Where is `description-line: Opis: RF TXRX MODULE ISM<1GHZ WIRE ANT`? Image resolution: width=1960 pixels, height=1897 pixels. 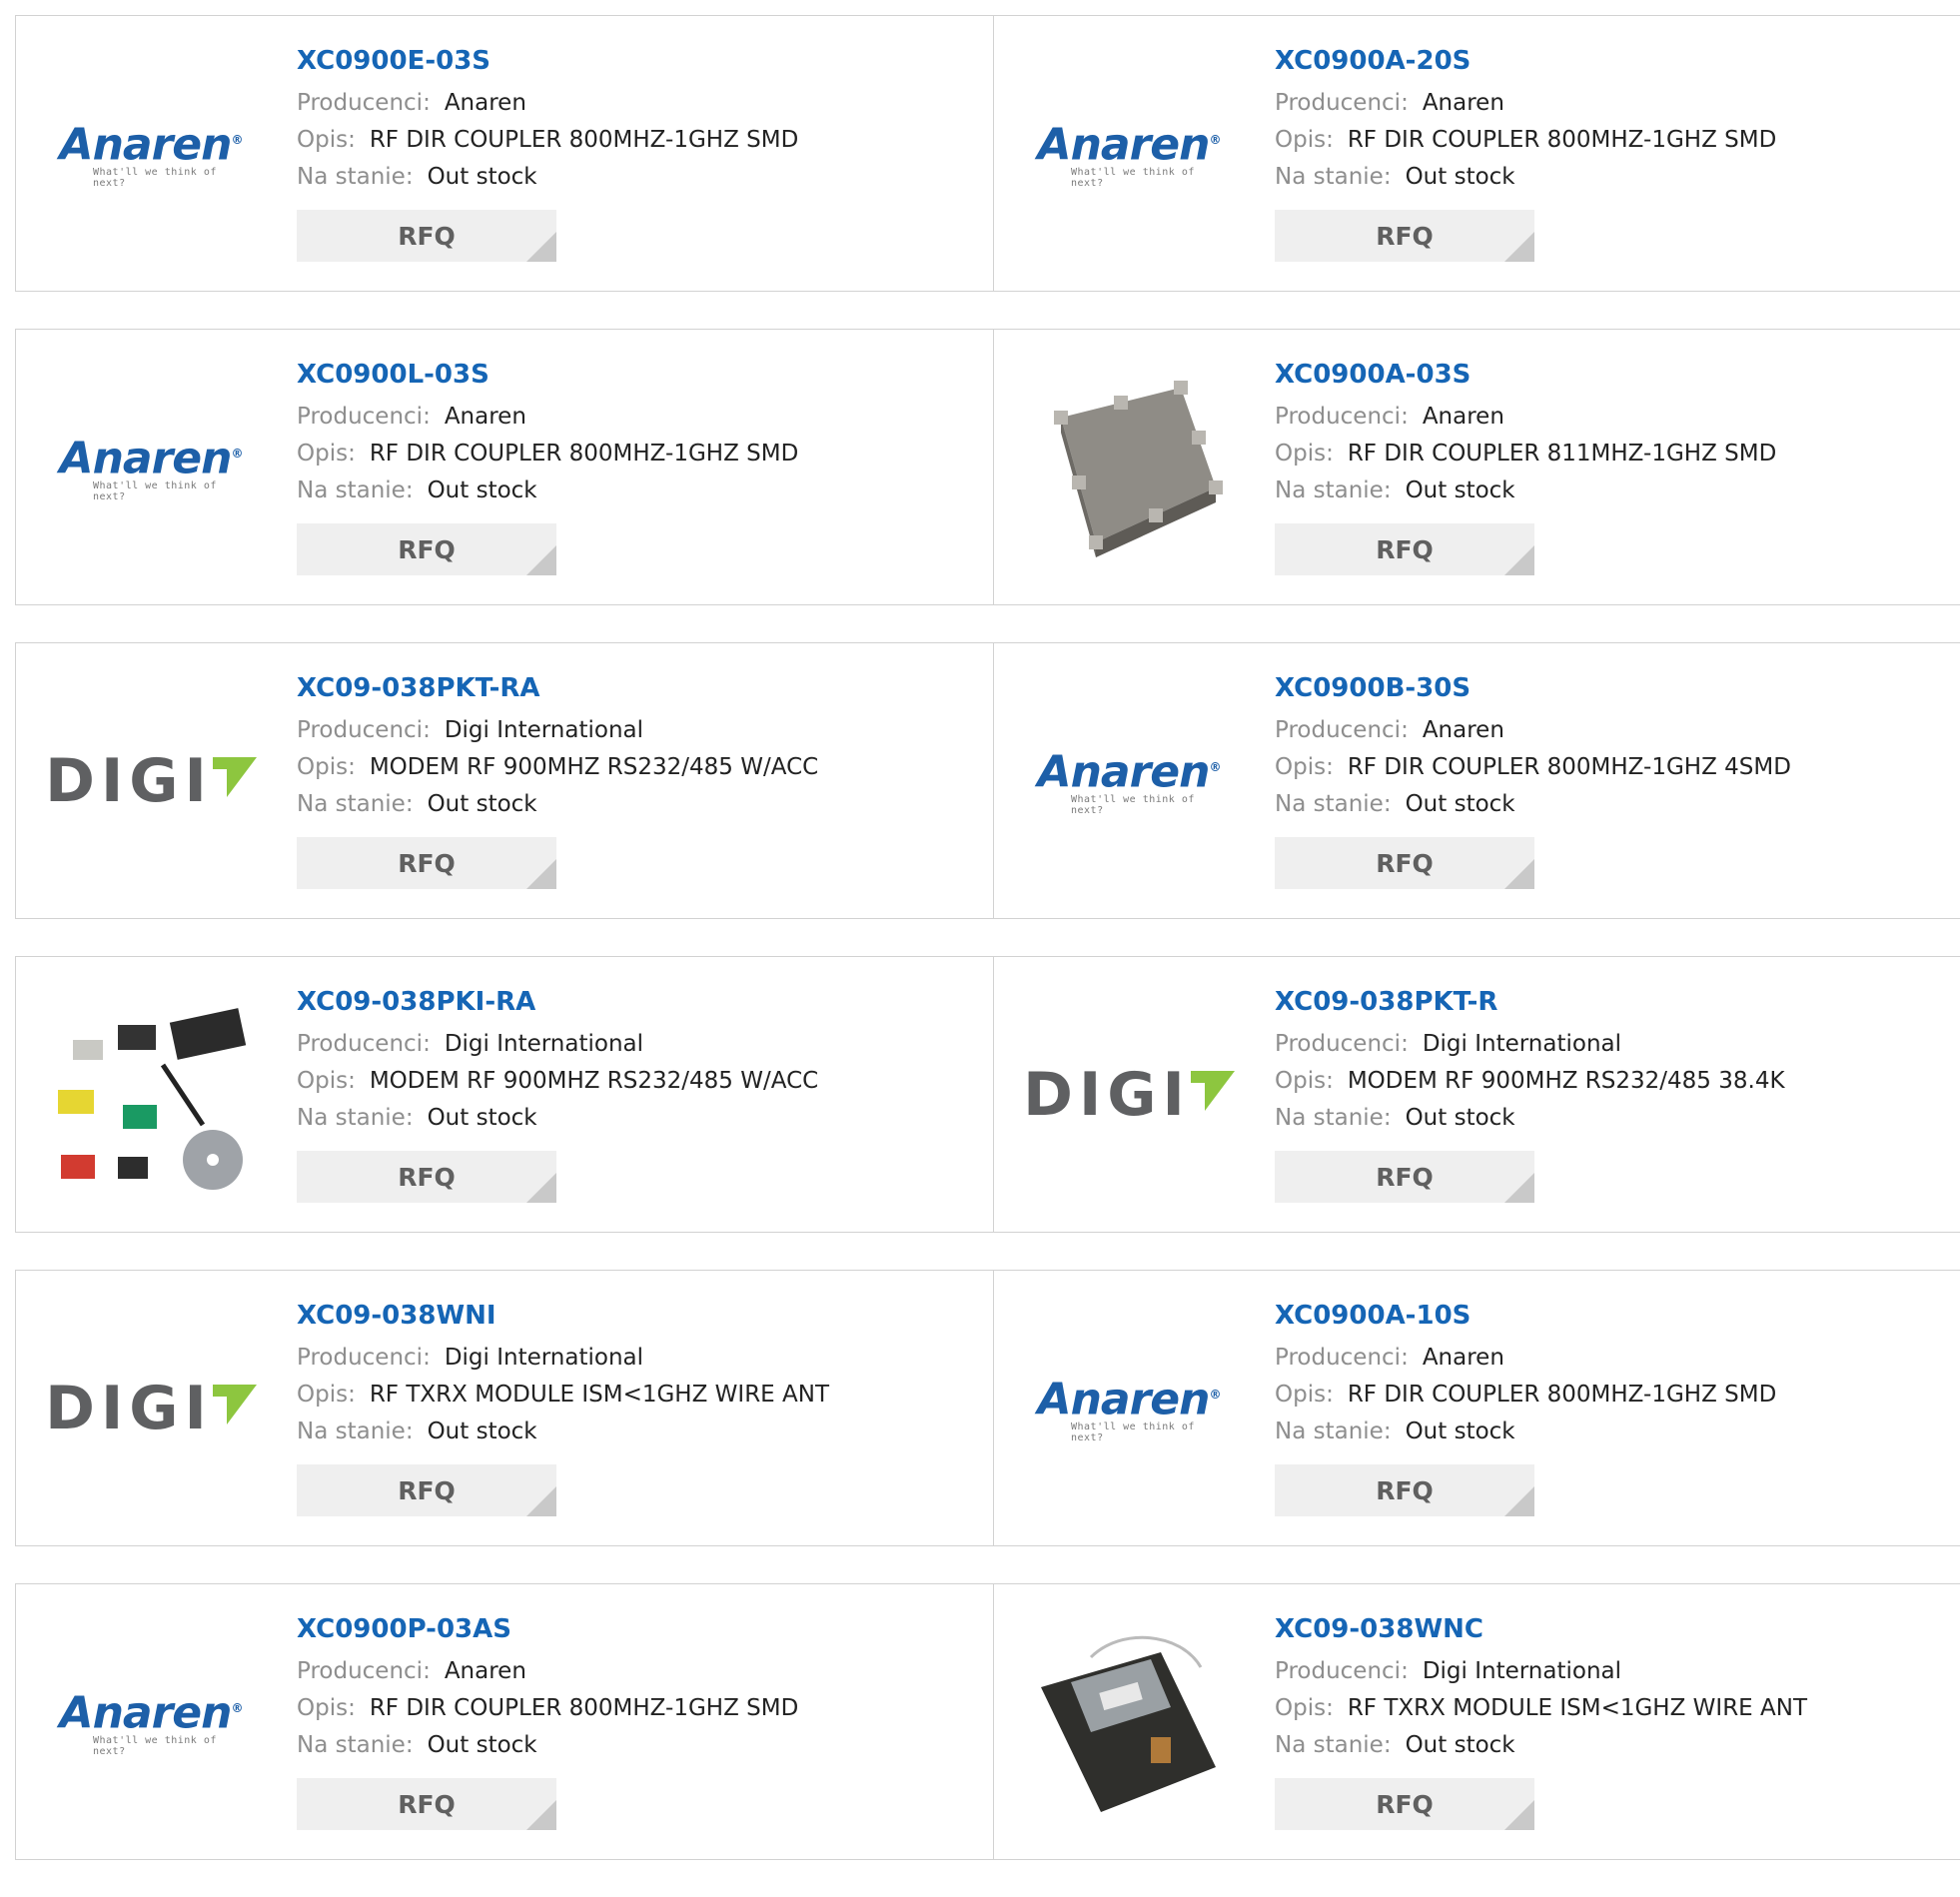 description-line: Opis: RF TXRX MODULE ISM<1GHZ WIRE ANT is located at coordinates (563, 1395).